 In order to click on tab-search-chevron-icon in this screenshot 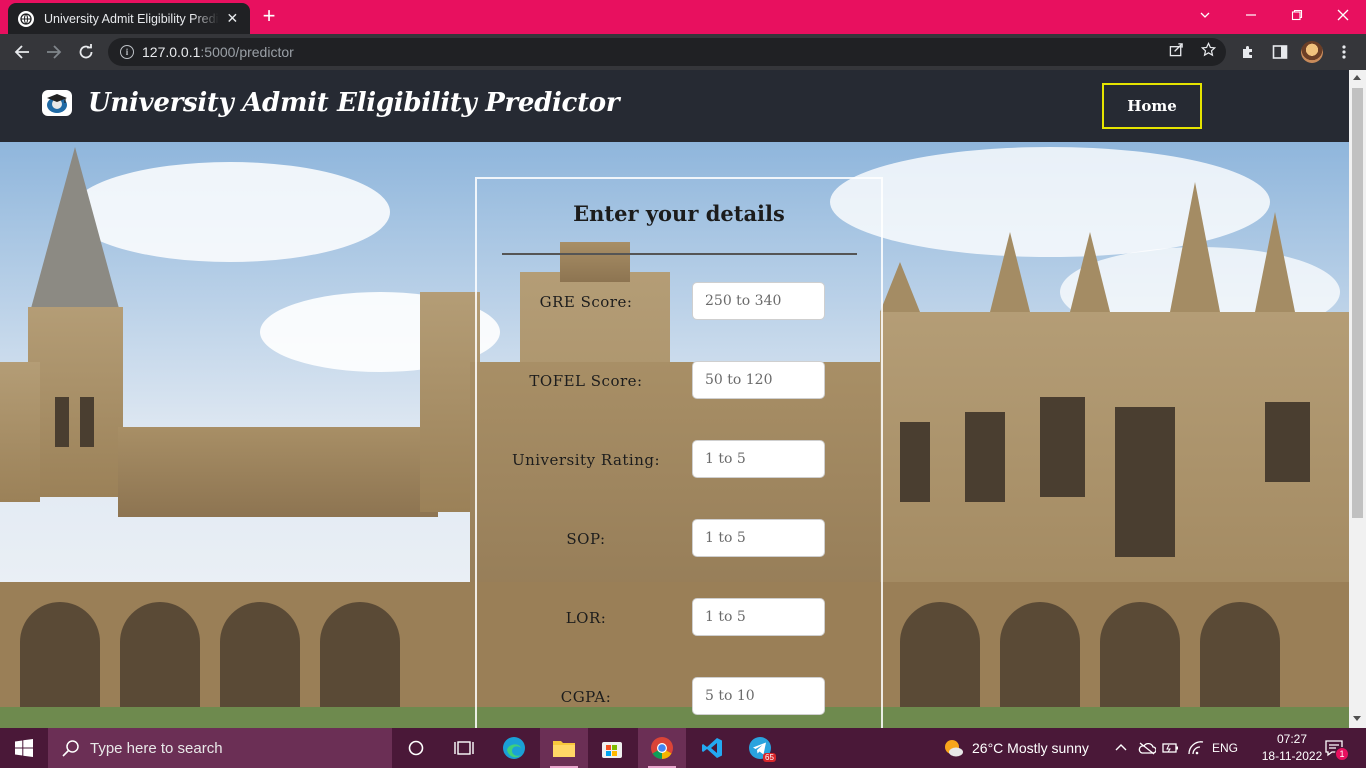, I will do `click(1205, 15)`.